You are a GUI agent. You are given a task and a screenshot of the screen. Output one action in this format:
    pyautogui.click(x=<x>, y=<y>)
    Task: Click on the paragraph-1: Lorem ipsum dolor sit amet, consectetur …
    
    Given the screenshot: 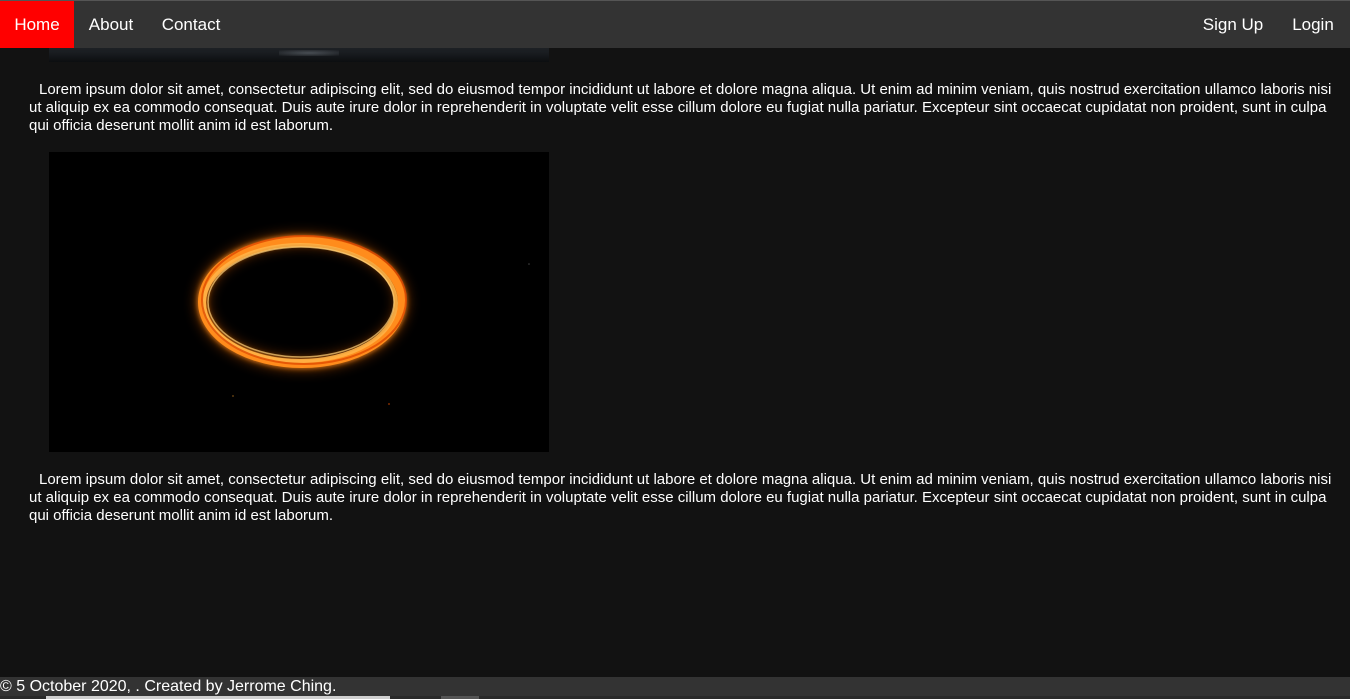 What is the action you would take?
    pyautogui.click(x=680, y=107)
    